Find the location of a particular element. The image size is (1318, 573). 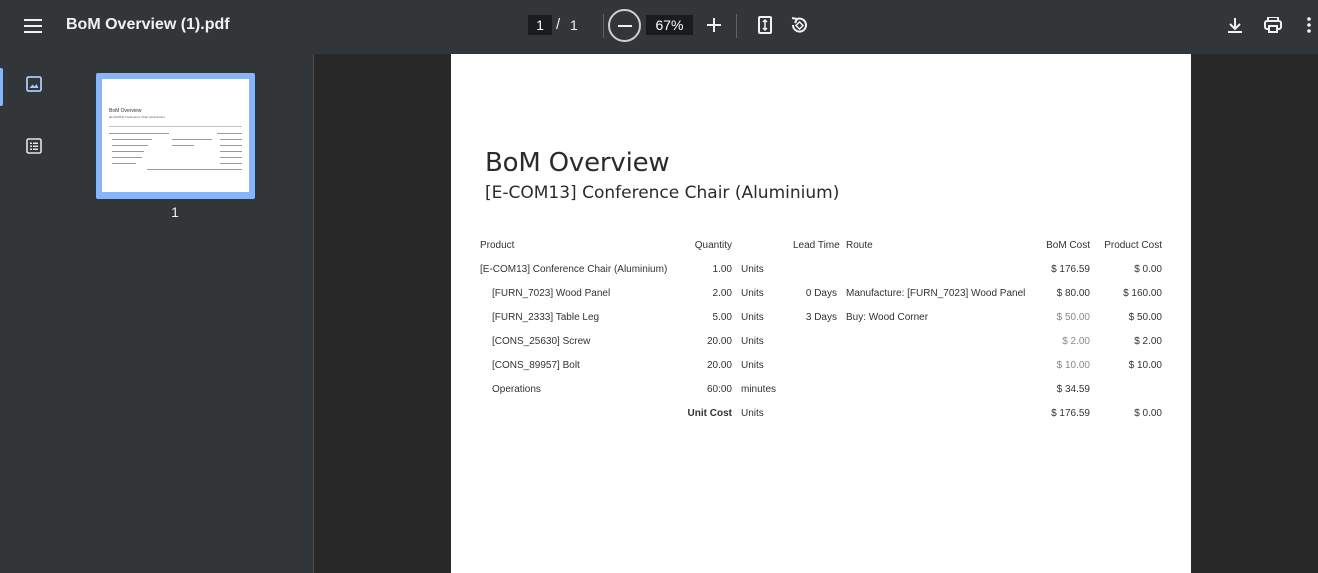

row-bom-cost: $ 10.00 is located at coordinates (1073, 365).